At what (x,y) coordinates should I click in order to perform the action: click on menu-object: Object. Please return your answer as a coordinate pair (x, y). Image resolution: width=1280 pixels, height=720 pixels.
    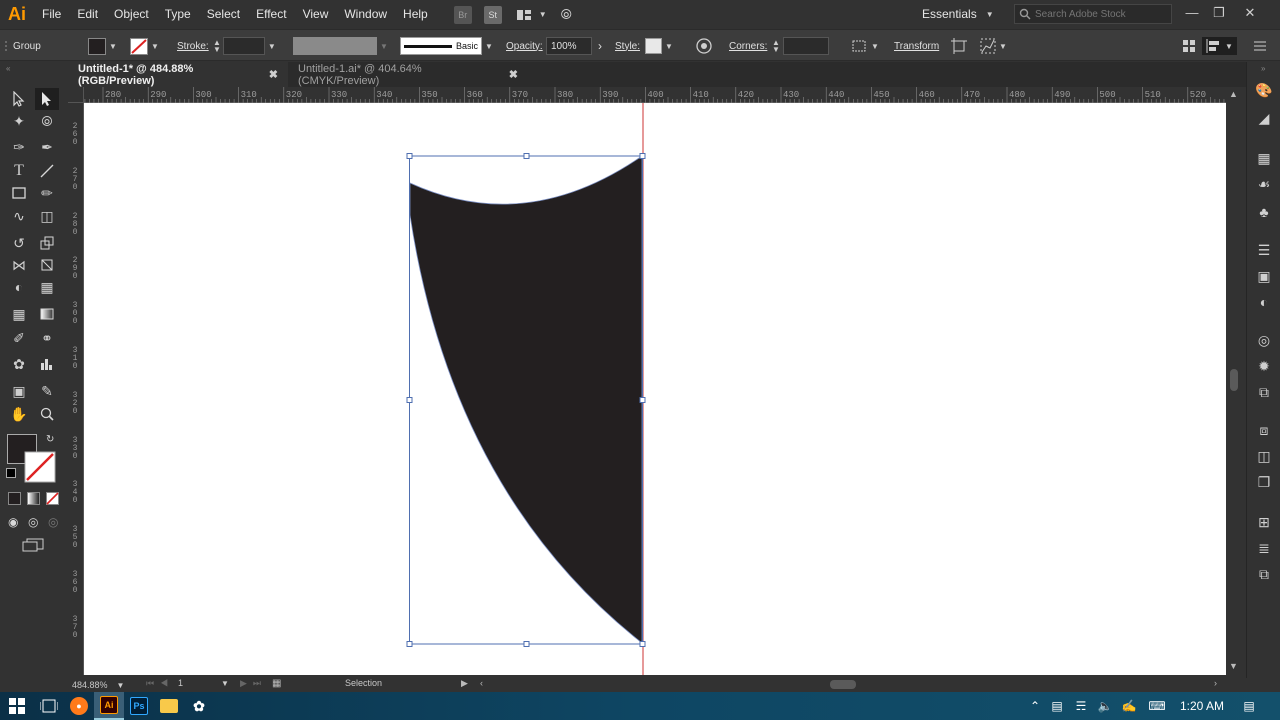
    Looking at the image, I should click on (131, 14).